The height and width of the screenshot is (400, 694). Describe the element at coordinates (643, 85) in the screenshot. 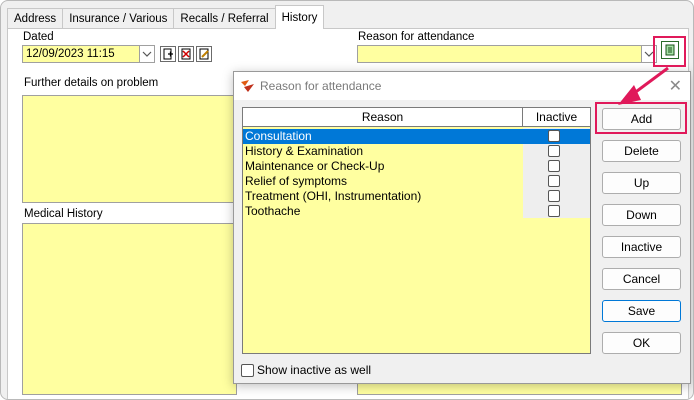

I see `highlight-arrow-icon` at that location.